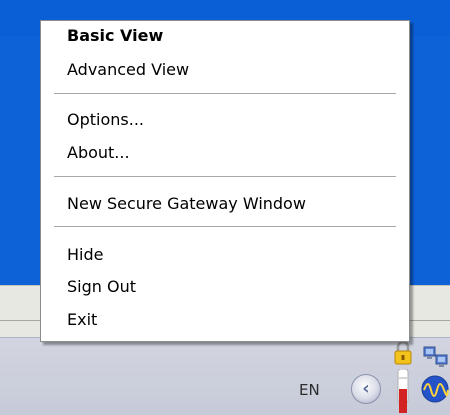  What do you see at coordinates (313, 390) in the screenshot?
I see `language-indicator: EN` at bounding box center [313, 390].